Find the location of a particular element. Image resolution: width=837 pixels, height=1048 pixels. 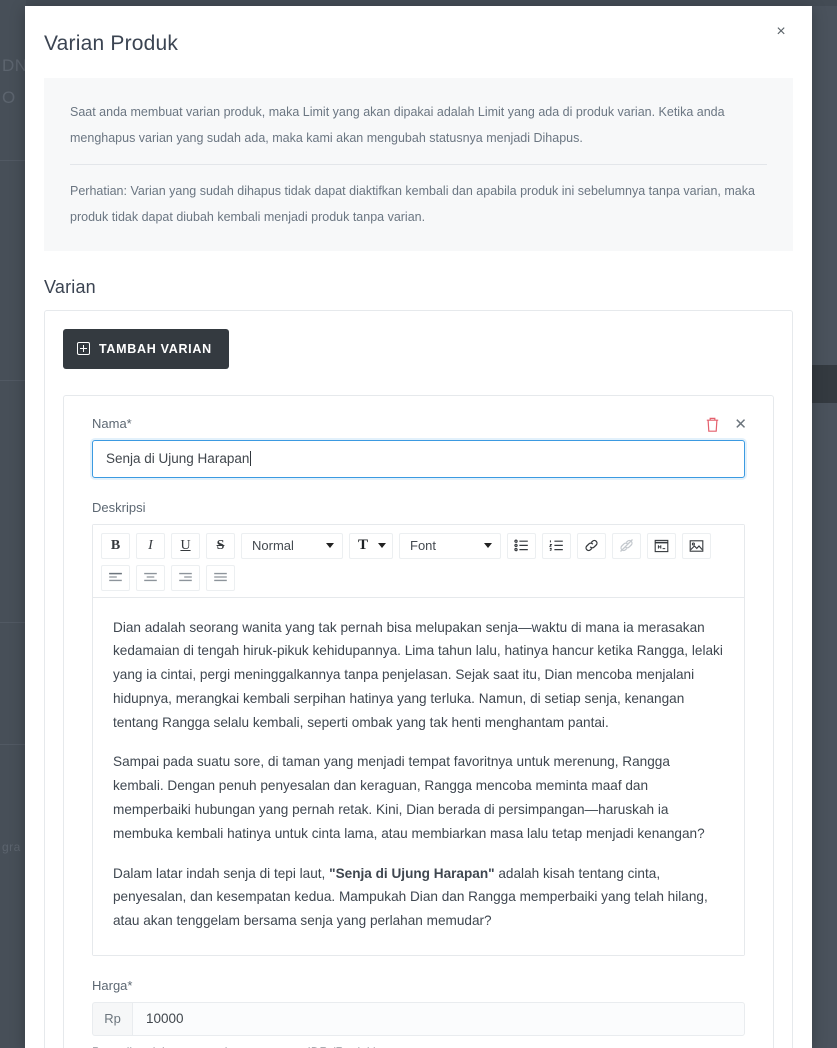

background-ghost-label: O is located at coordinates (9, 97).